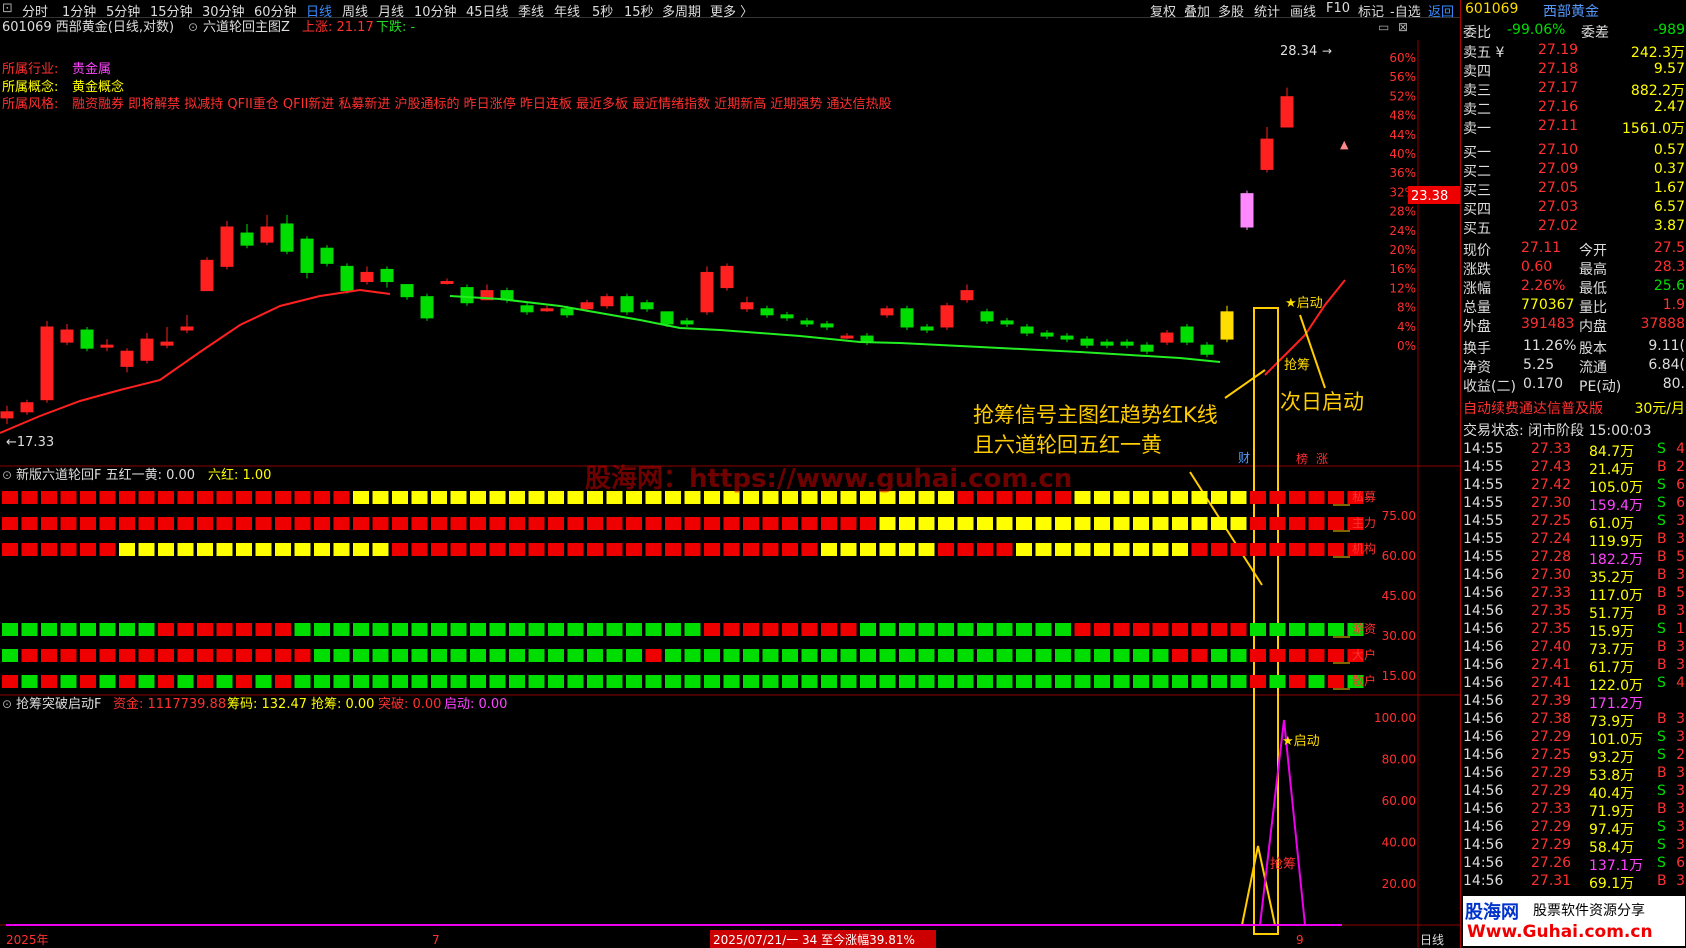 Image resolution: width=1686 pixels, height=948 pixels. I want to click on quote-label: 总量, so click(1477, 308).